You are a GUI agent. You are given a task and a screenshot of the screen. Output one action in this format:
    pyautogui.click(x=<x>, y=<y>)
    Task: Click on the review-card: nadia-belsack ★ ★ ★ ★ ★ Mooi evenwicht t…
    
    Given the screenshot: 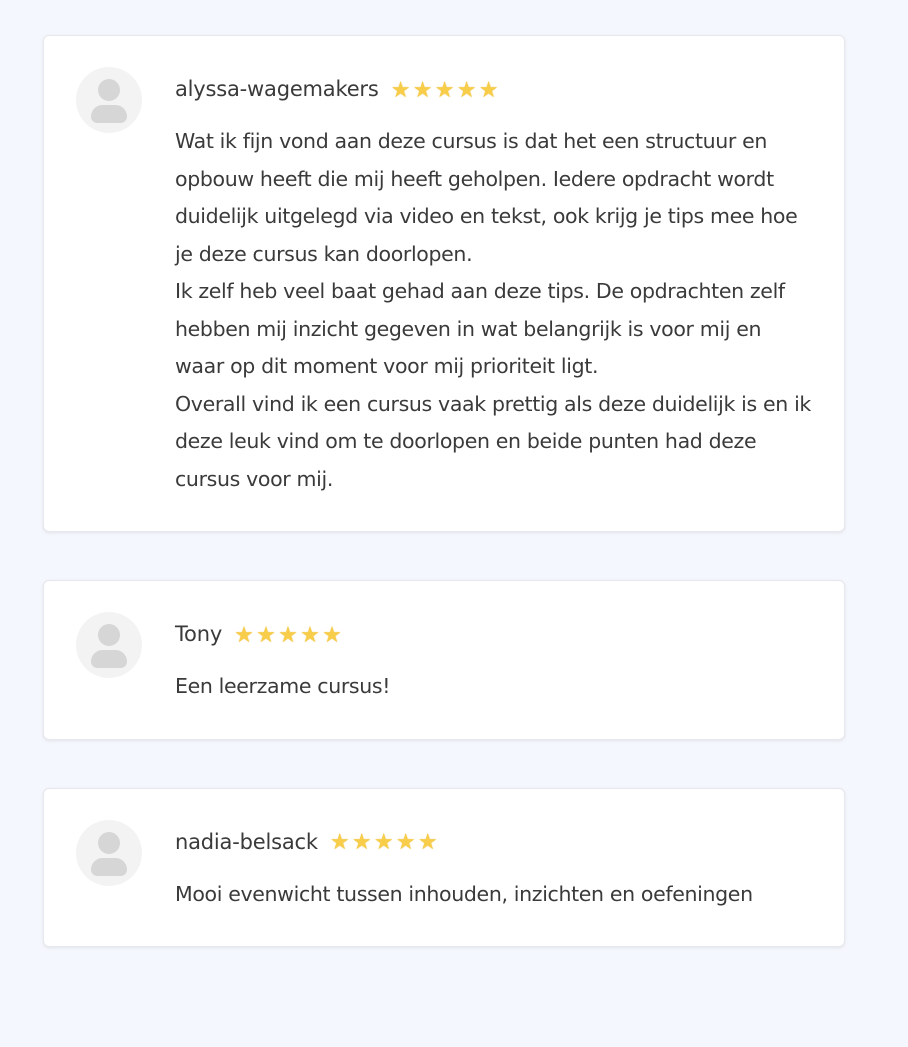 What is the action you would take?
    pyautogui.click(x=444, y=867)
    